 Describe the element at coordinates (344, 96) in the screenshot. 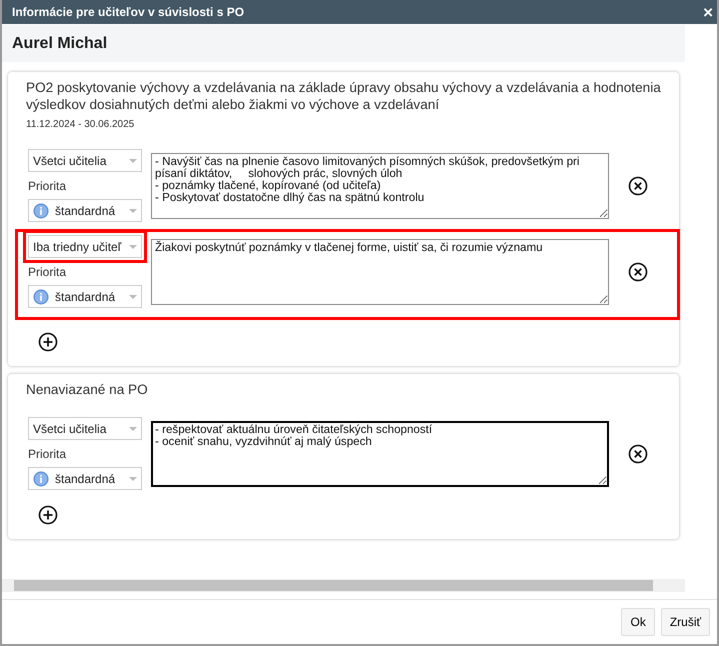

I see `section-title: PO2 poskytovanie výchovy a vzdelávania na základe úpravy obsahu výchovy a vzdelávania a hodnotenia výsledkov dosiahnutých deťmi alebo žiakmi vo výchove a vzdelávaní` at that location.